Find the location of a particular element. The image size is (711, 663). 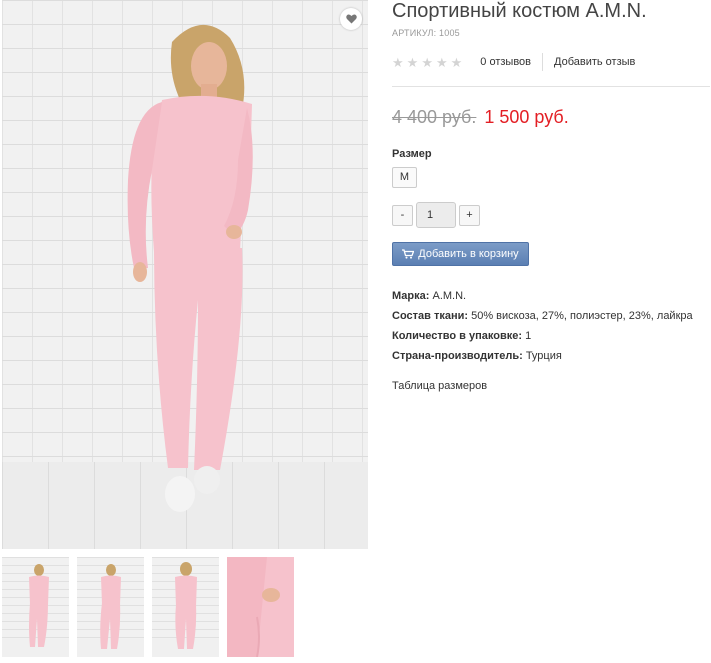

quantity-increase-button: + is located at coordinates (469, 215).